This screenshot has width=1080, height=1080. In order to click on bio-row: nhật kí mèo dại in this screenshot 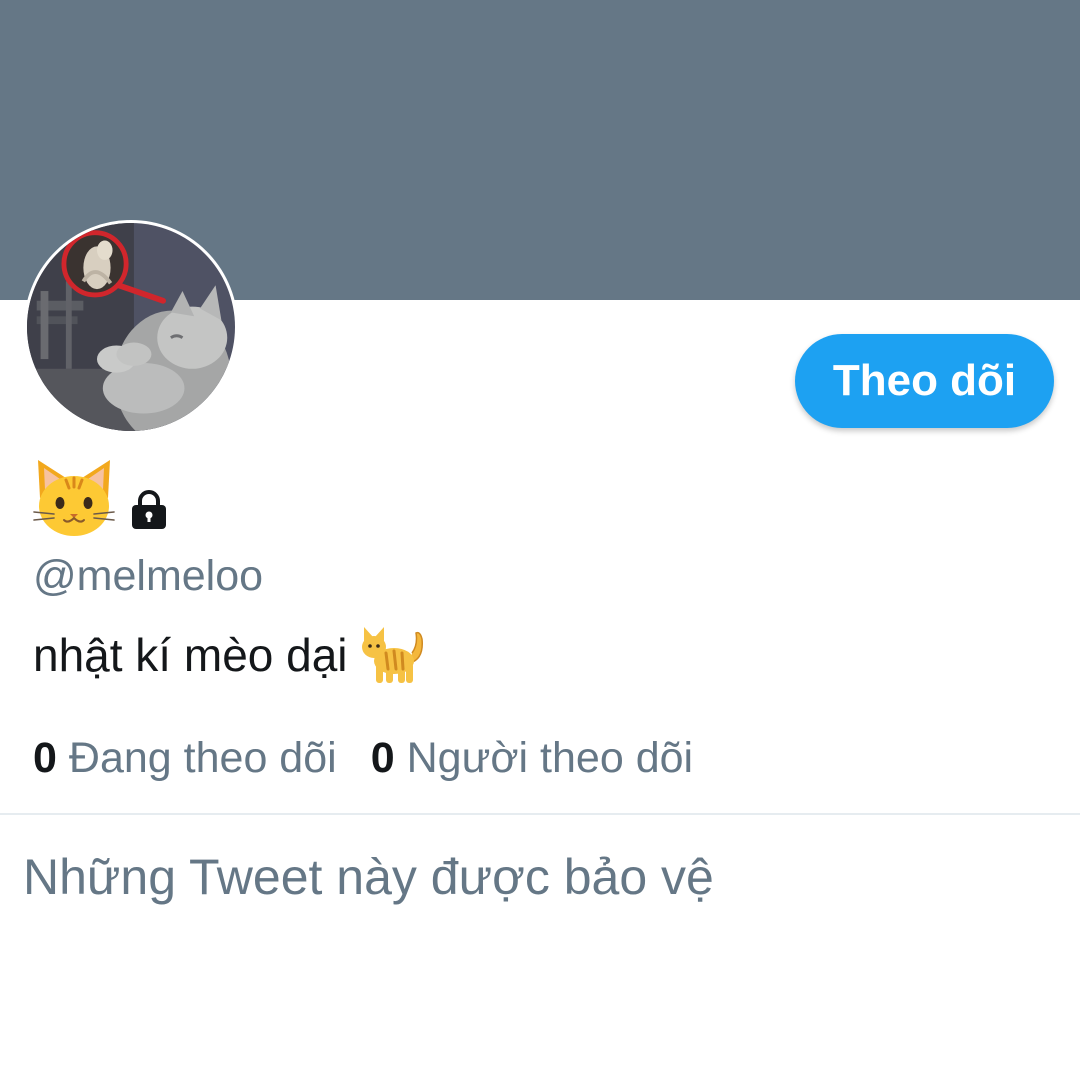, I will do `click(230, 655)`.